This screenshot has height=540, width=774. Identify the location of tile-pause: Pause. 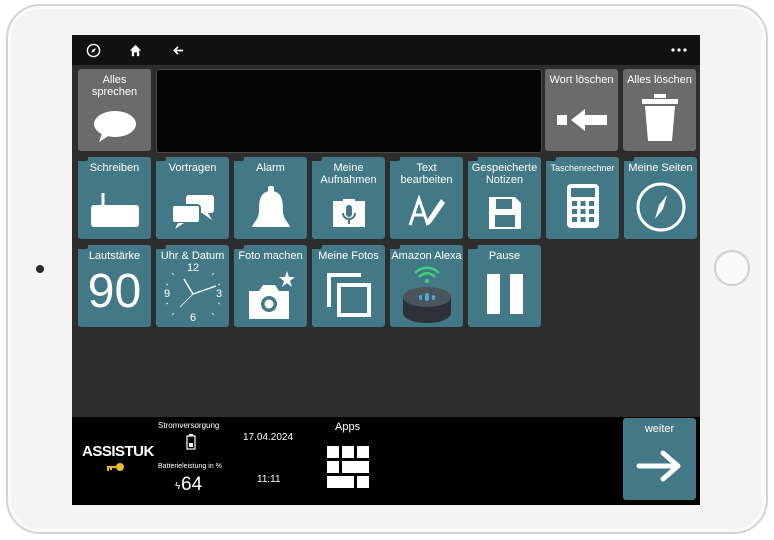
(504, 286).